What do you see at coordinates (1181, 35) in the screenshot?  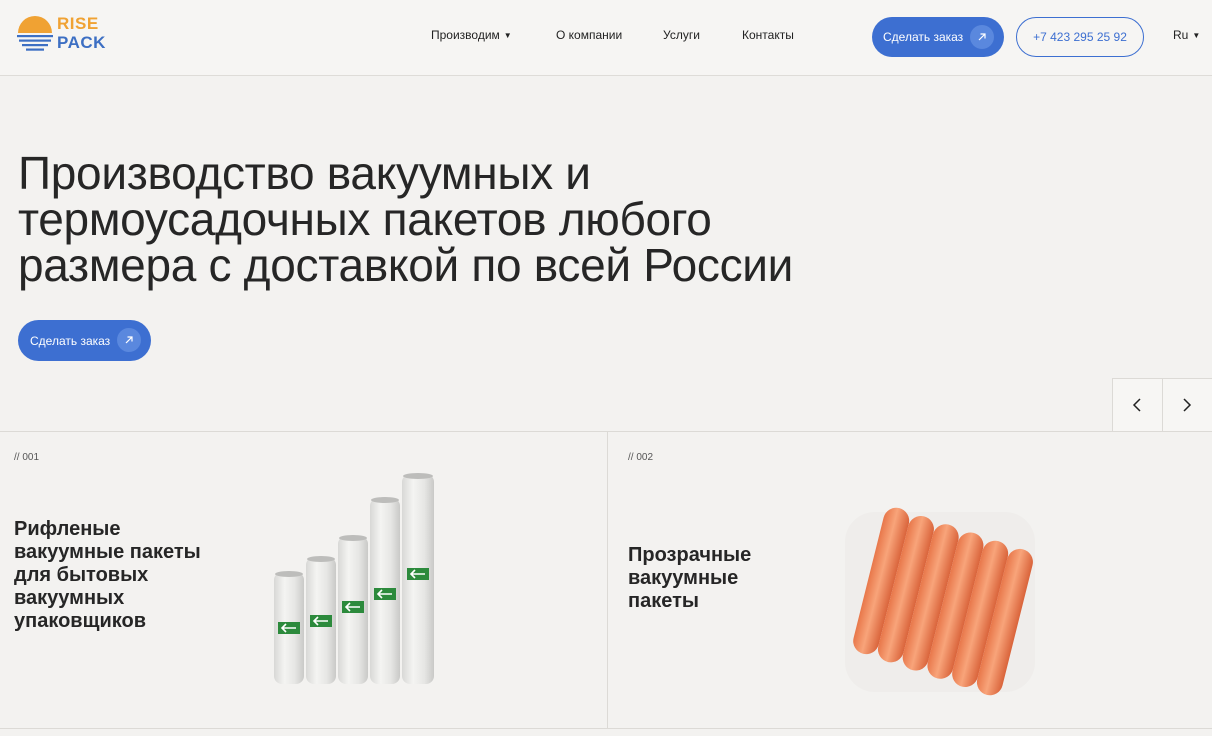 I see `language-label: Ru` at bounding box center [1181, 35].